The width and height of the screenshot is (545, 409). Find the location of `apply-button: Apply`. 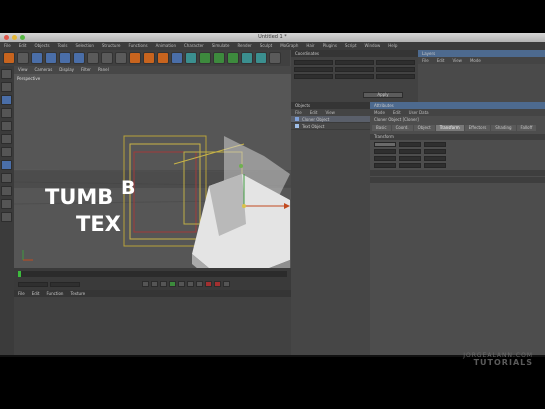

apply-button: Apply is located at coordinates (383, 95).